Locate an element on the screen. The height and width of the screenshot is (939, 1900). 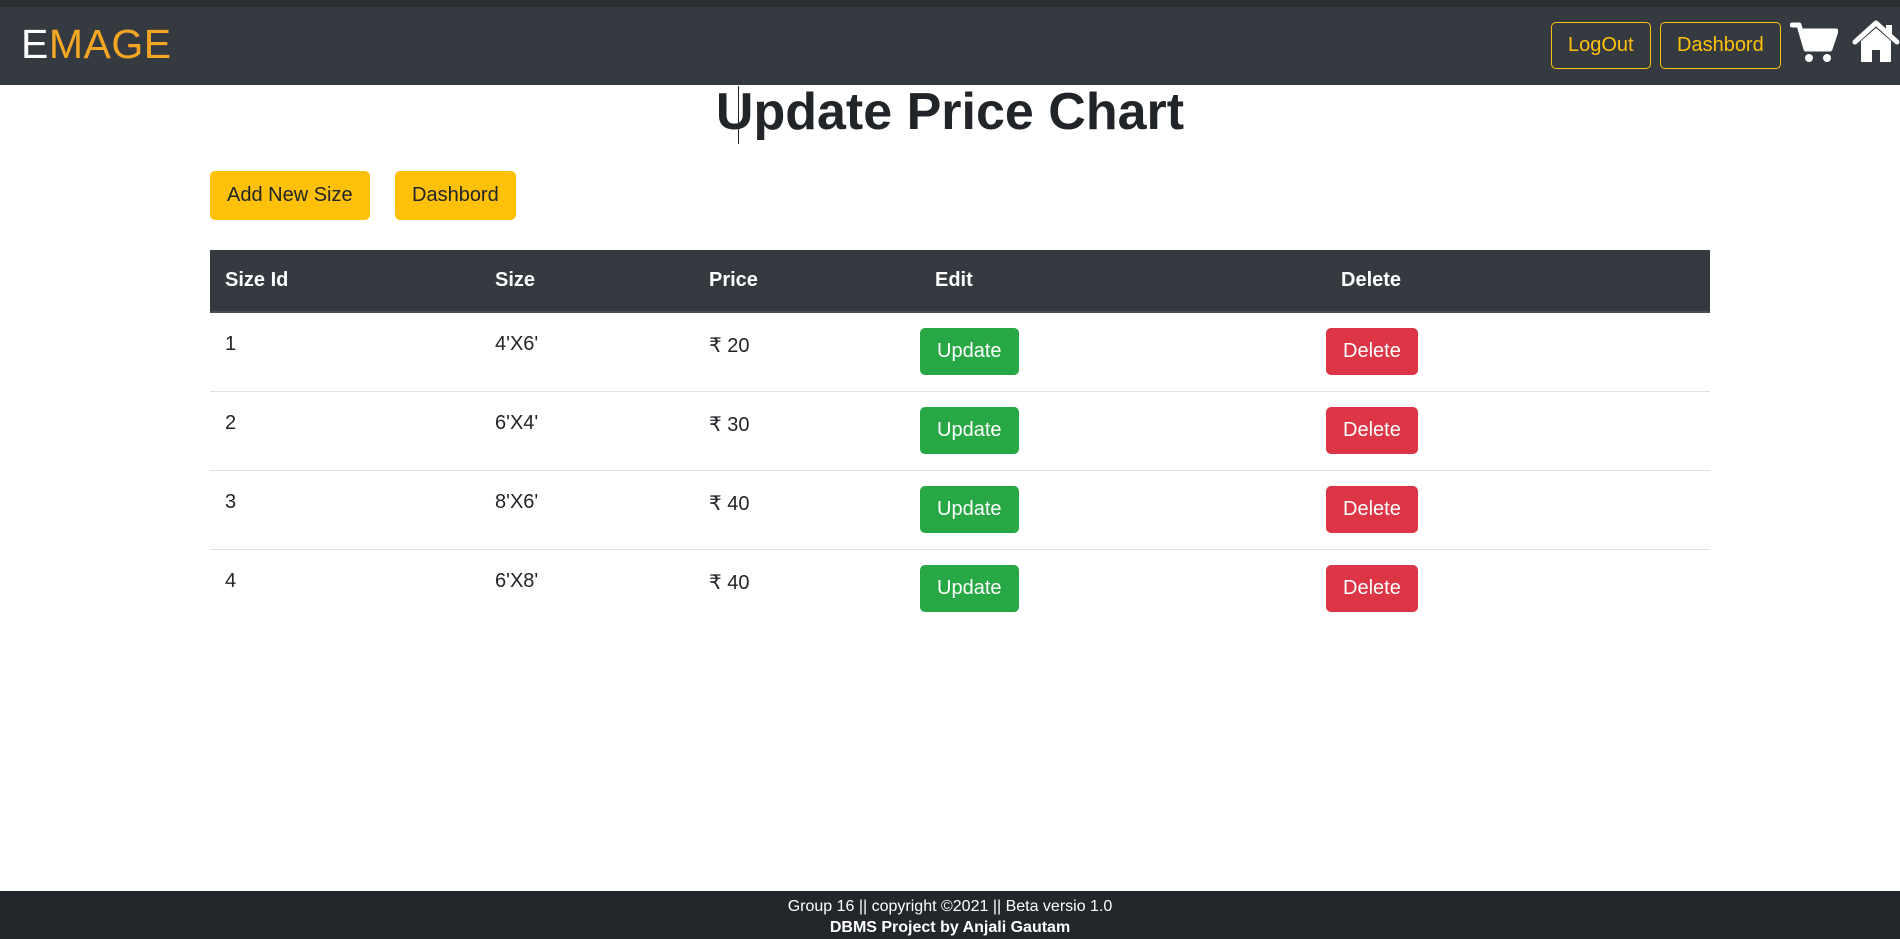
size-cell: 6'X4' is located at coordinates (587, 430).